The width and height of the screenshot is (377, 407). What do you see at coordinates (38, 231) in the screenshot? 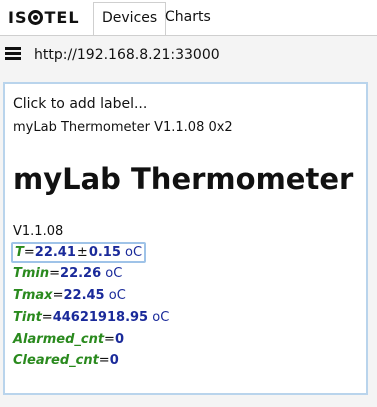
I see `device-version: V1.1.08` at bounding box center [38, 231].